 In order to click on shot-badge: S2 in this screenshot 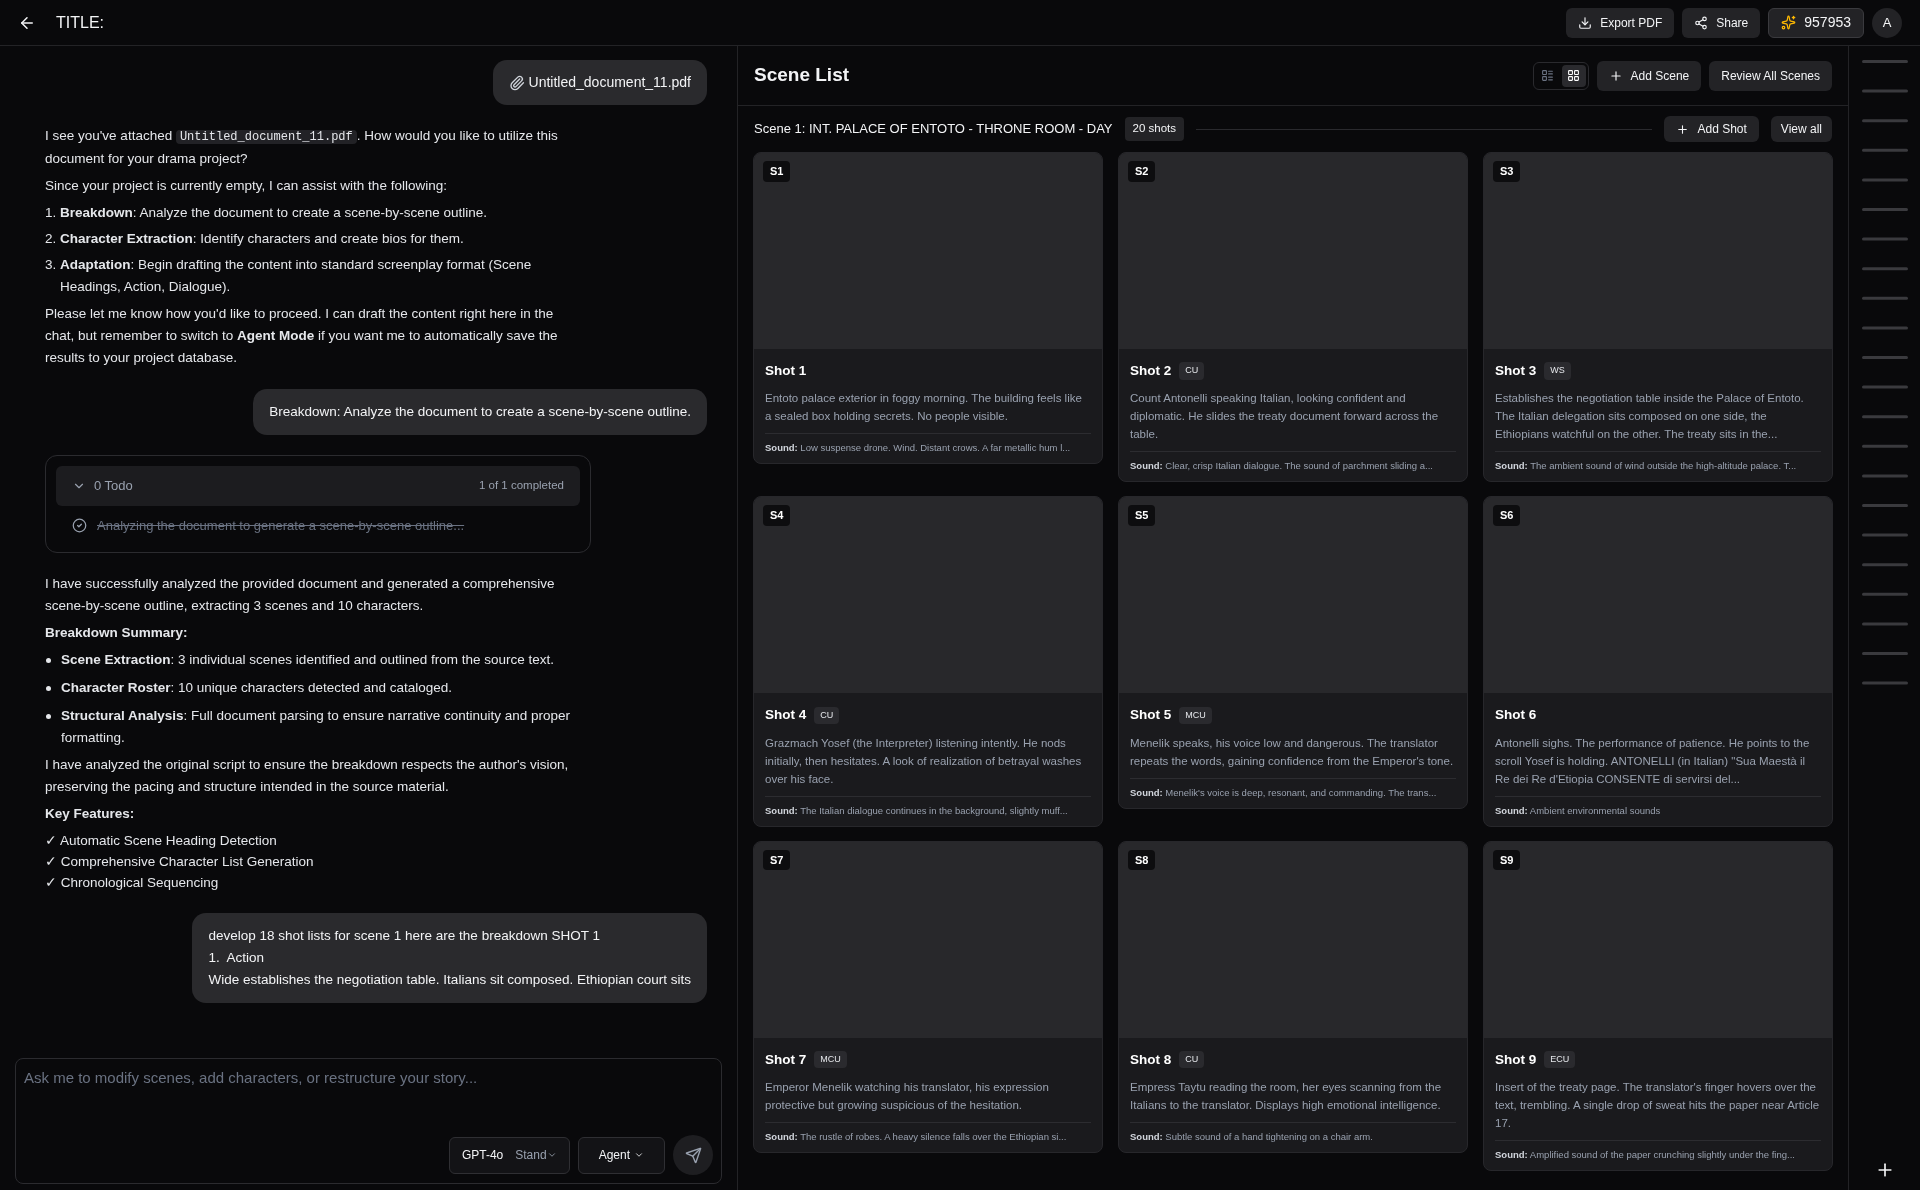, I will do `click(1142, 171)`.